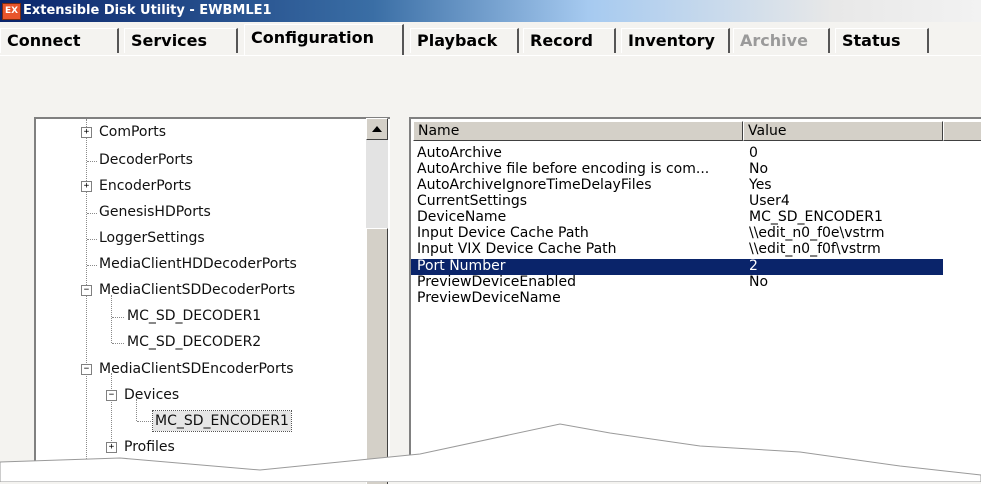 Image resolution: width=981 pixels, height=484 pixels. What do you see at coordinates (769, 201) in the screenshot?
I see `property-value: User4` at bounding box center [769, 201].